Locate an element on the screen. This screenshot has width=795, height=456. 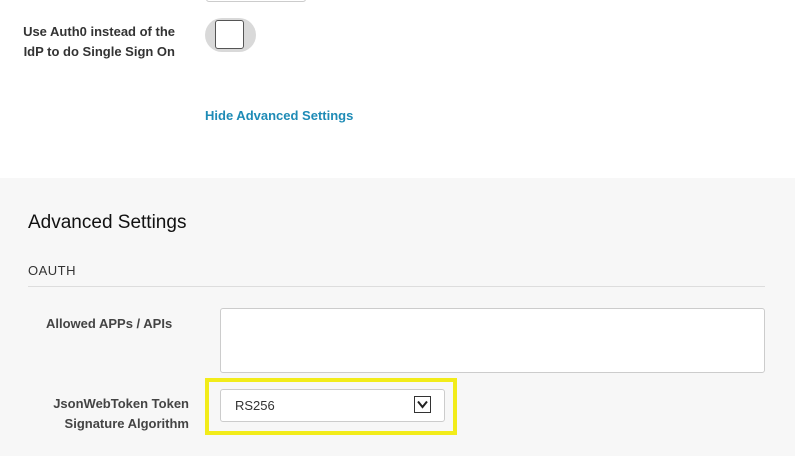
section-divider is located at coordinates (396, 286).